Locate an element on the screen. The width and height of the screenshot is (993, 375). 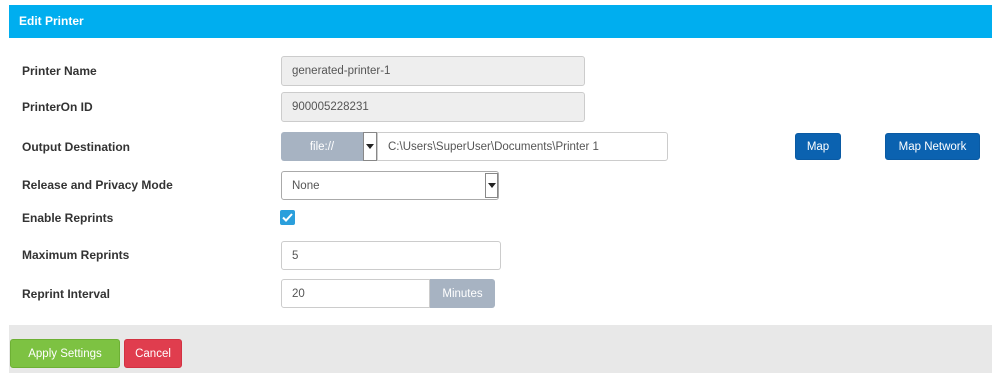
reprint-interval-label: Reprint Interval is located at coordinates (66, 294).